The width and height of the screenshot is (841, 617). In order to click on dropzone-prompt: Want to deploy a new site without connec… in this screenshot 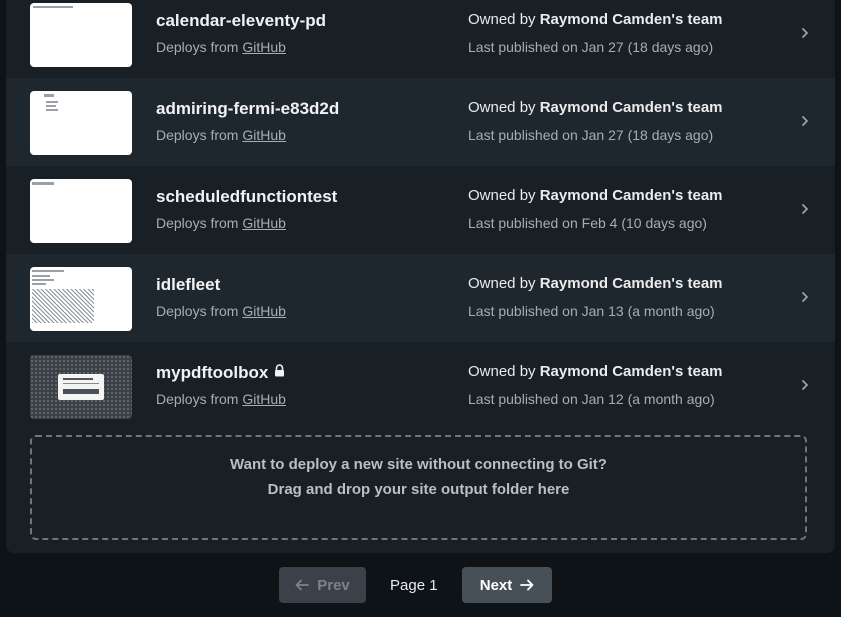, I will do `click(418, 464)`.